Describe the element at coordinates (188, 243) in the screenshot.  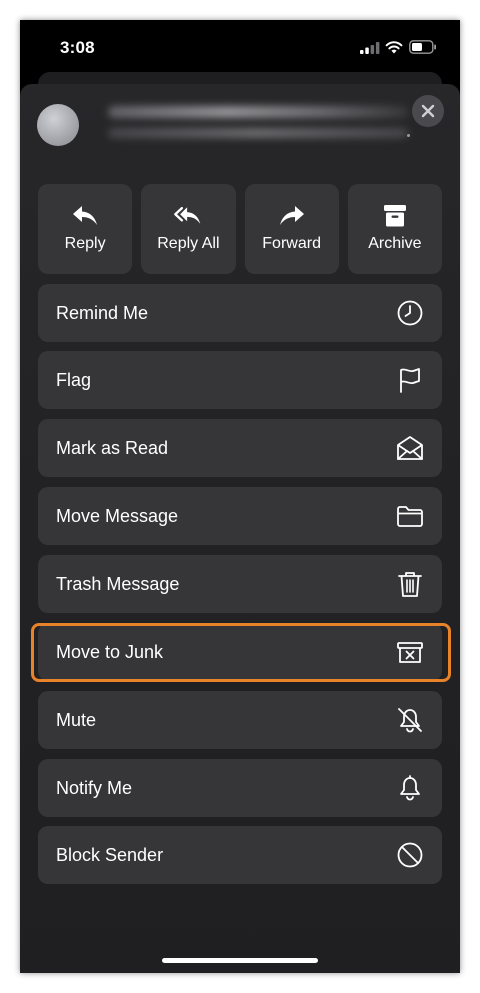
I see `reply-all-label: Reply All` at that location.